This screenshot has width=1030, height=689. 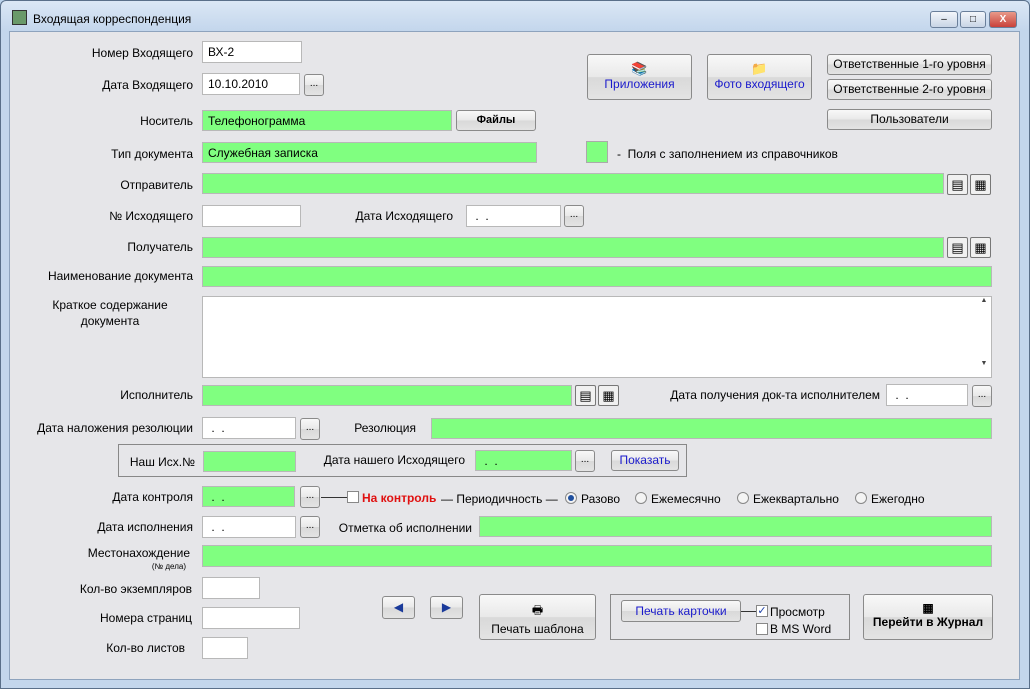 What do you see at coordinates (571, 498) in the screenshot?
I see `radio-once` at bounding box center [571, 498].